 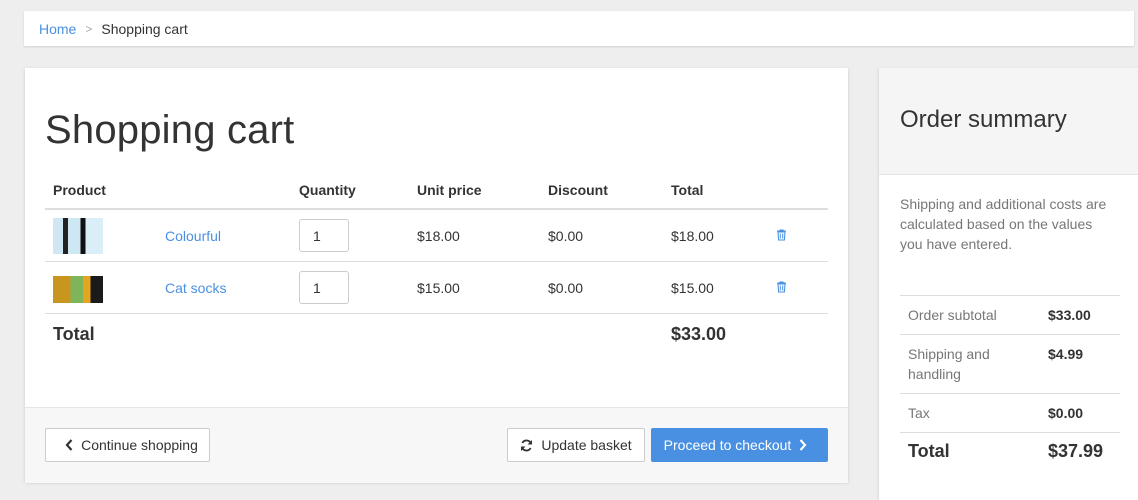 I want to click on summary-row: Shipping and handling $4.99, so click(x=1010, y=364).